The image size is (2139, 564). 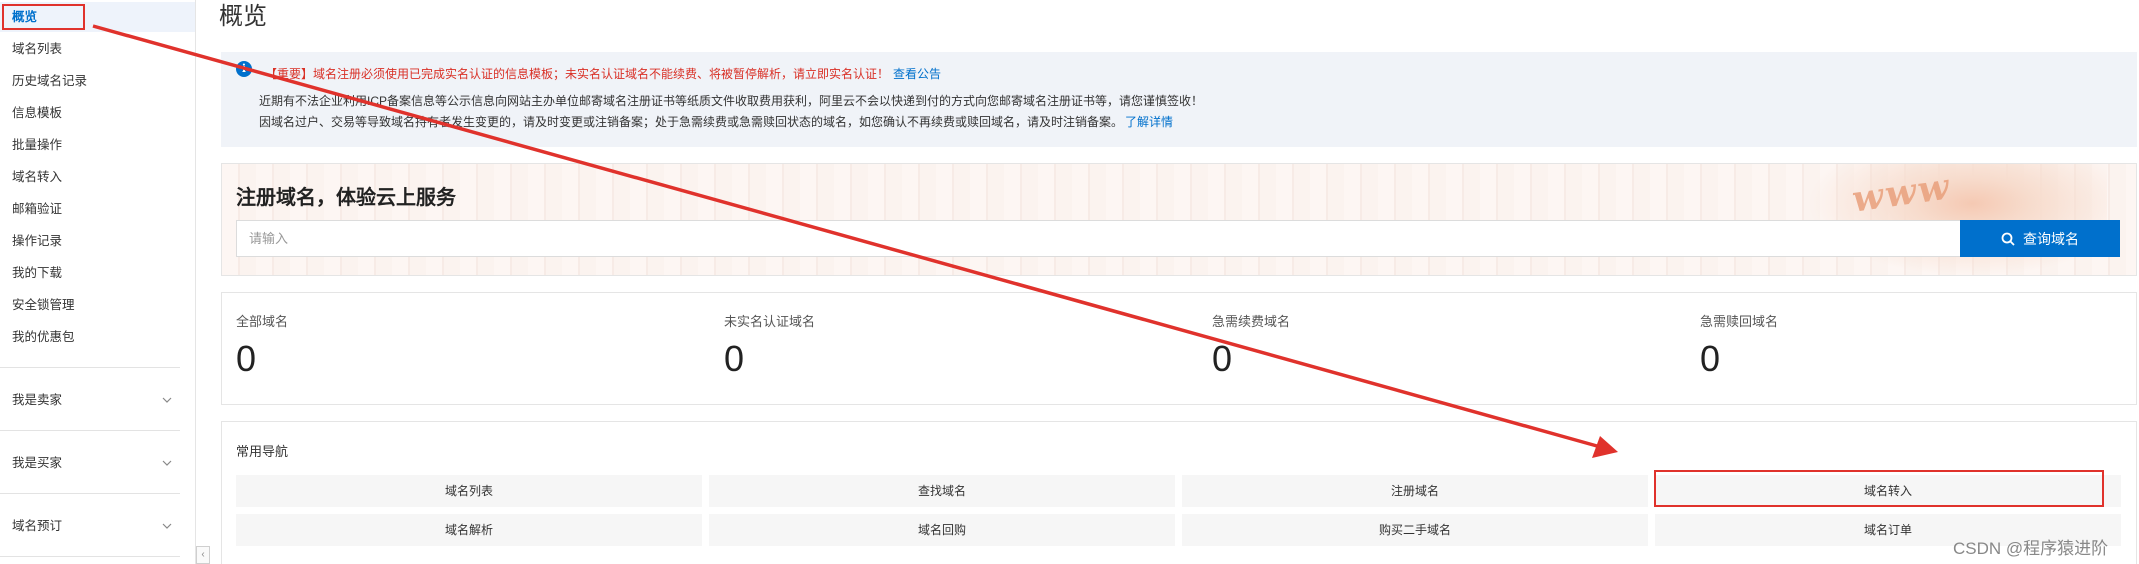 I want to click on banner-title: 注册域名，体验云上服务, so click(x=346, y=198).